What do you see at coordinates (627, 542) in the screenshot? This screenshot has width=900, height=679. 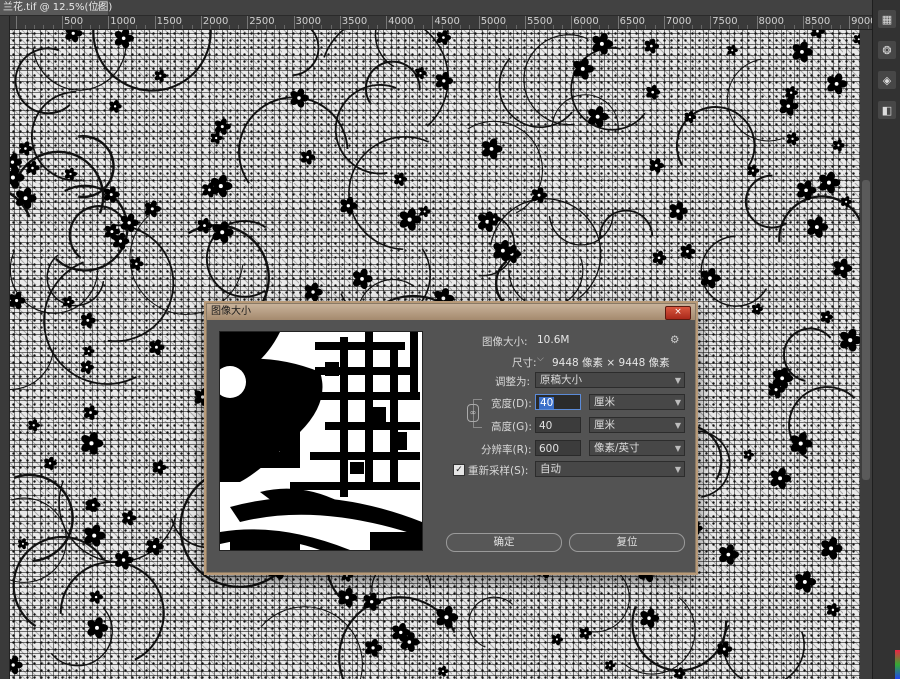 I see `reset-button: 复位` at bounding box center [627, 542].